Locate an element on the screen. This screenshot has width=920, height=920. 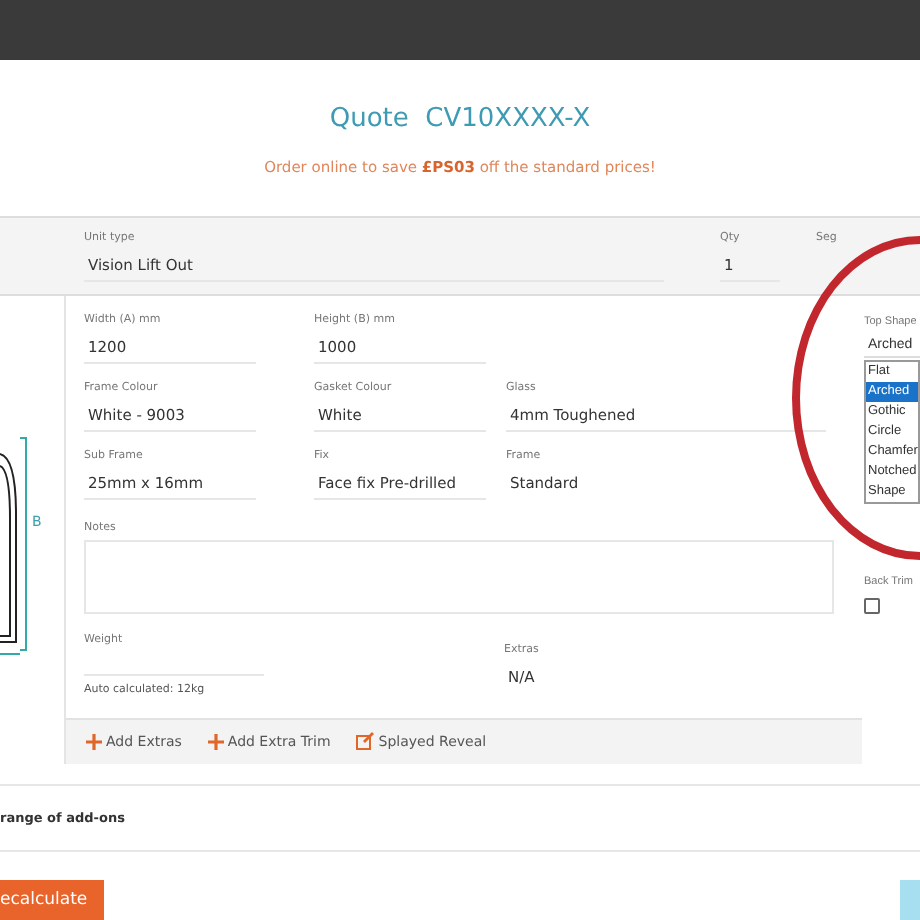
button is located at coordinates (910, 900).